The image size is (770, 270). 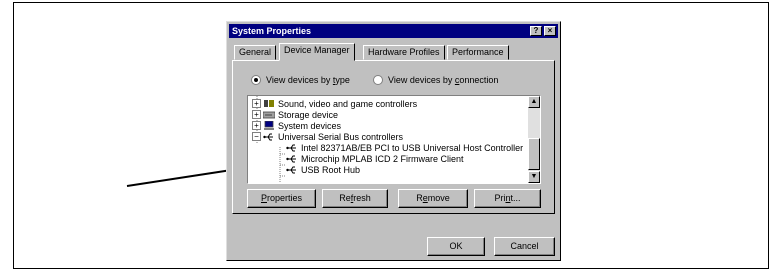 What do you see at coordinates (256, 136) in the screenshot?
I see `collapse-icon: −` at bounding box center [256, 136].